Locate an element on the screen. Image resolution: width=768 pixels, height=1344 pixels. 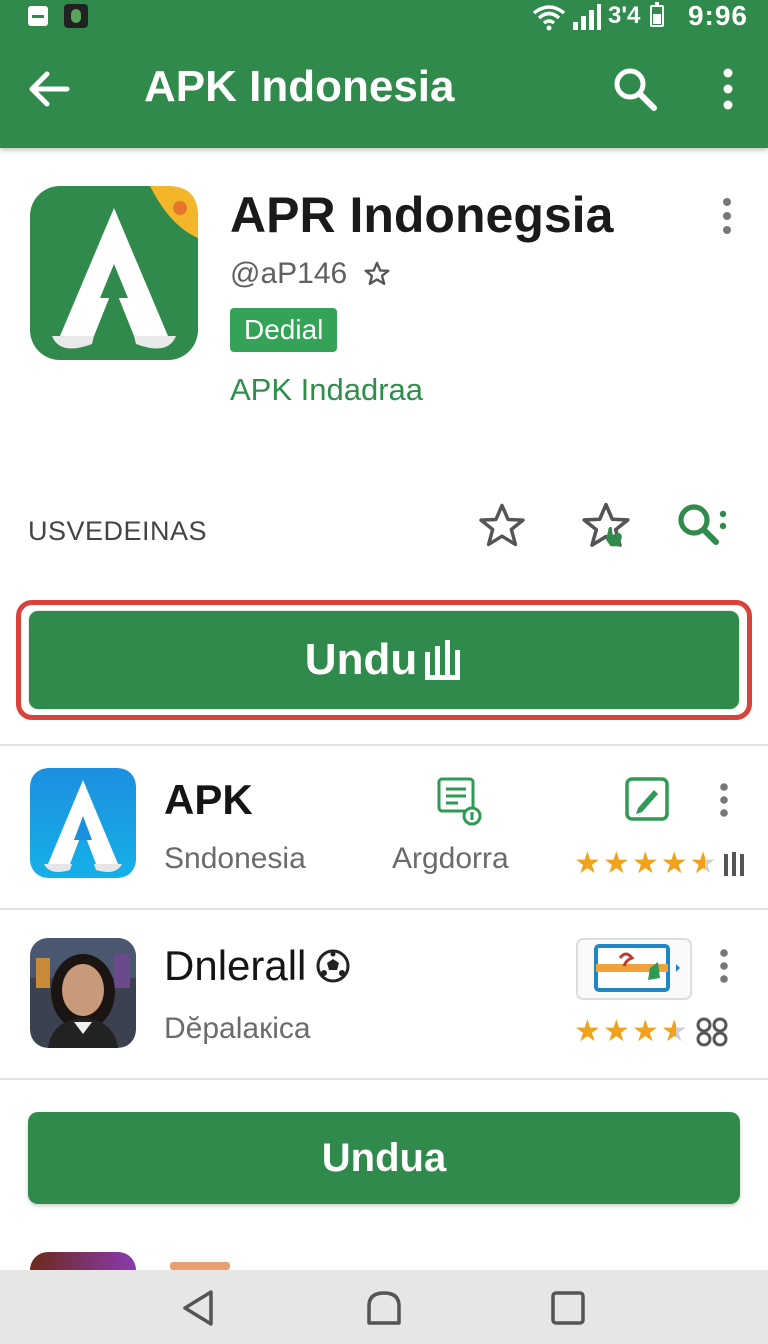
row-1-more-button is located at coordinates (724, 800).